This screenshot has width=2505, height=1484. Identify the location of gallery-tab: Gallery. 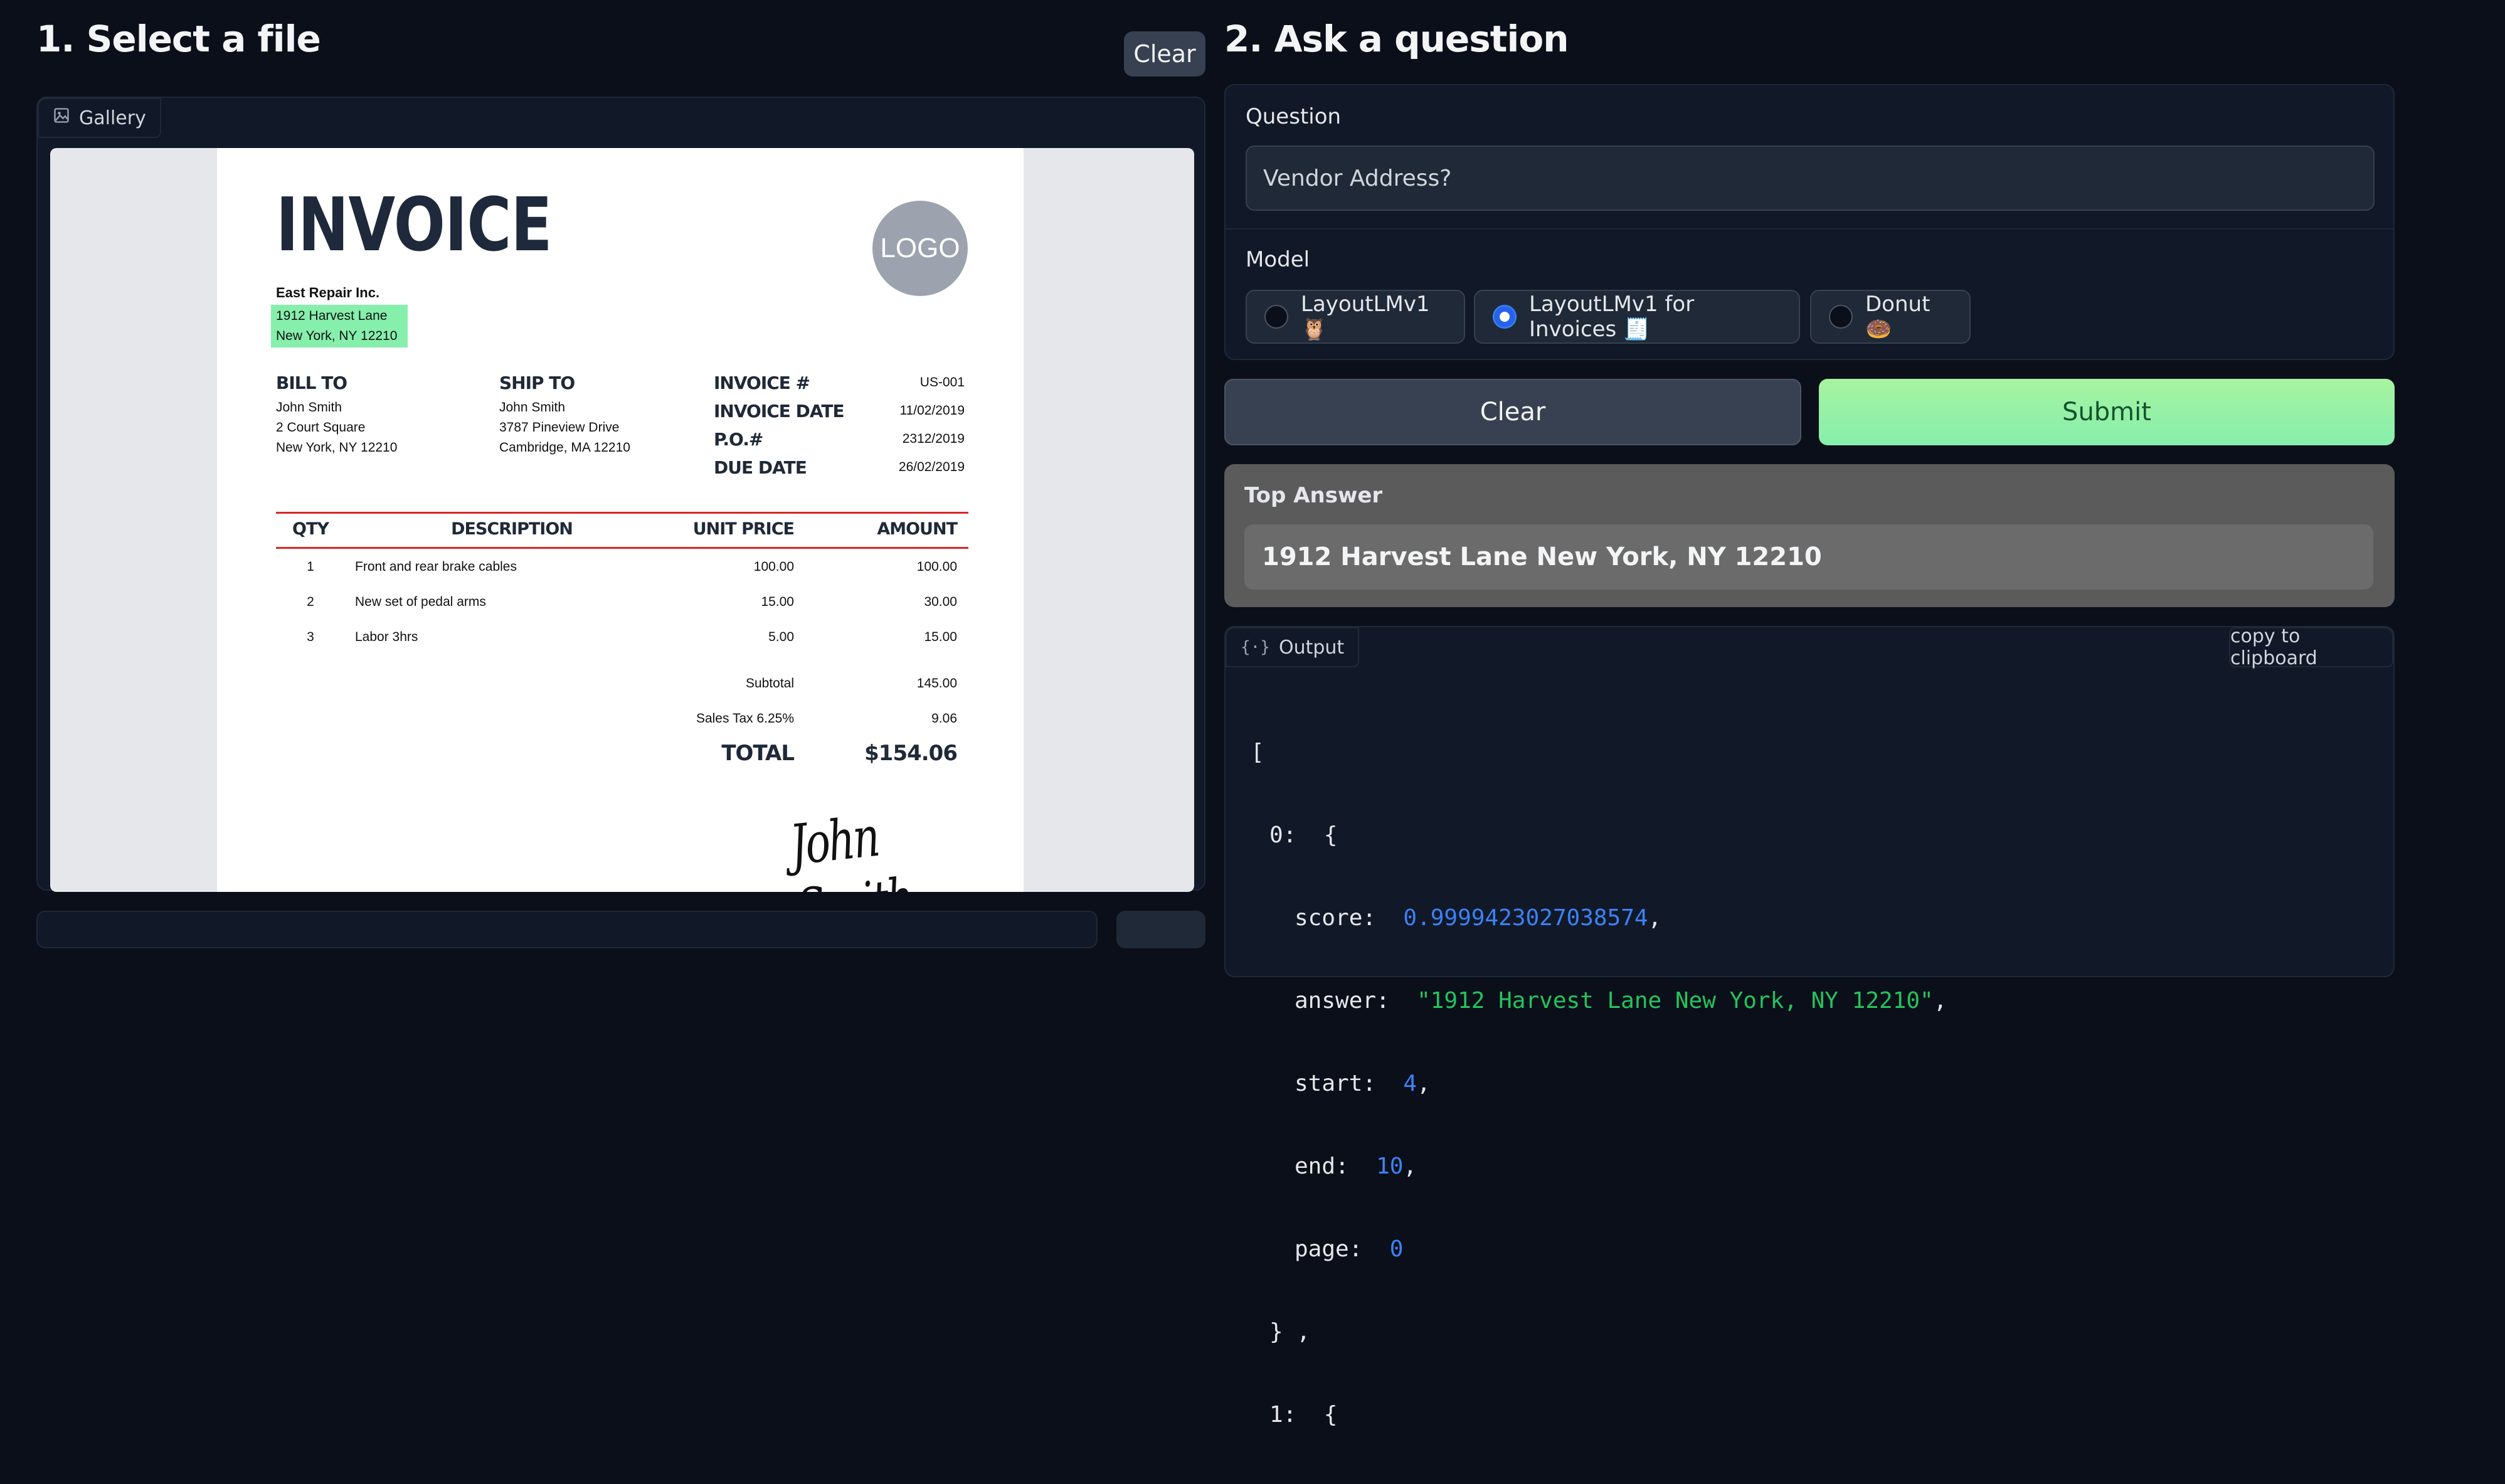
(99, 118).